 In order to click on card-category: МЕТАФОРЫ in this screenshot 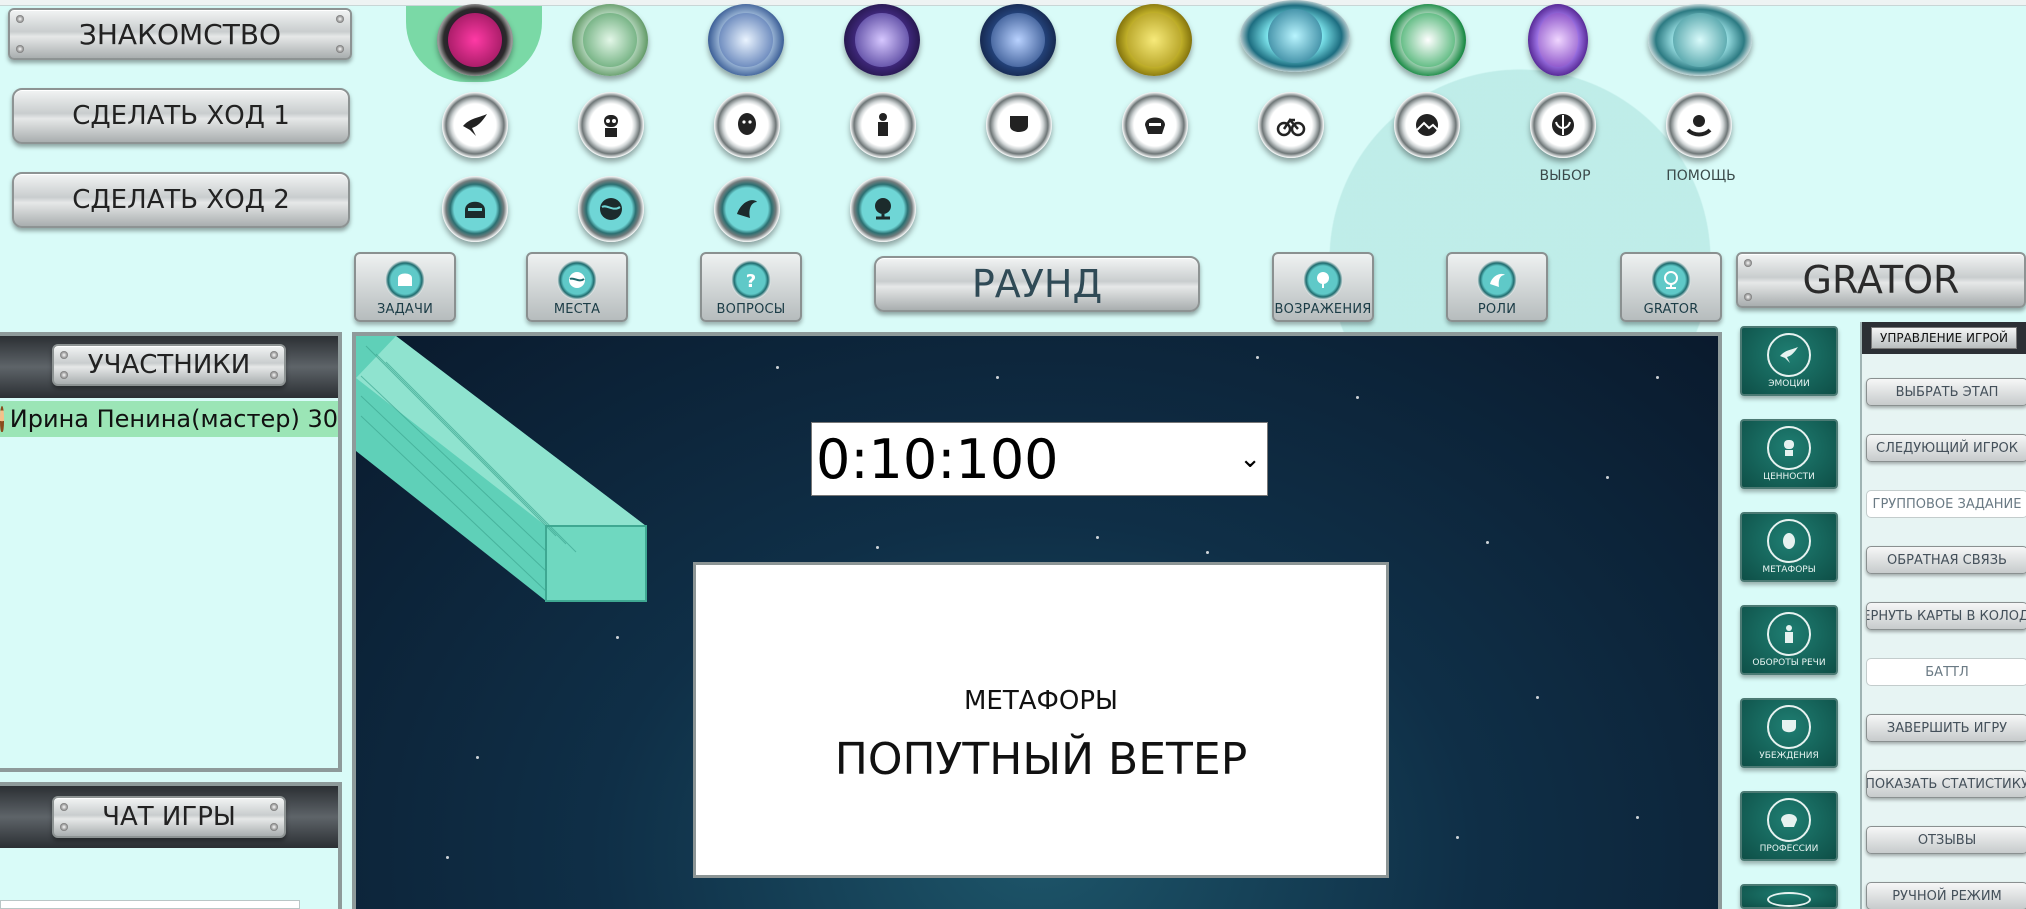, I will do `click(1041, 700)`.